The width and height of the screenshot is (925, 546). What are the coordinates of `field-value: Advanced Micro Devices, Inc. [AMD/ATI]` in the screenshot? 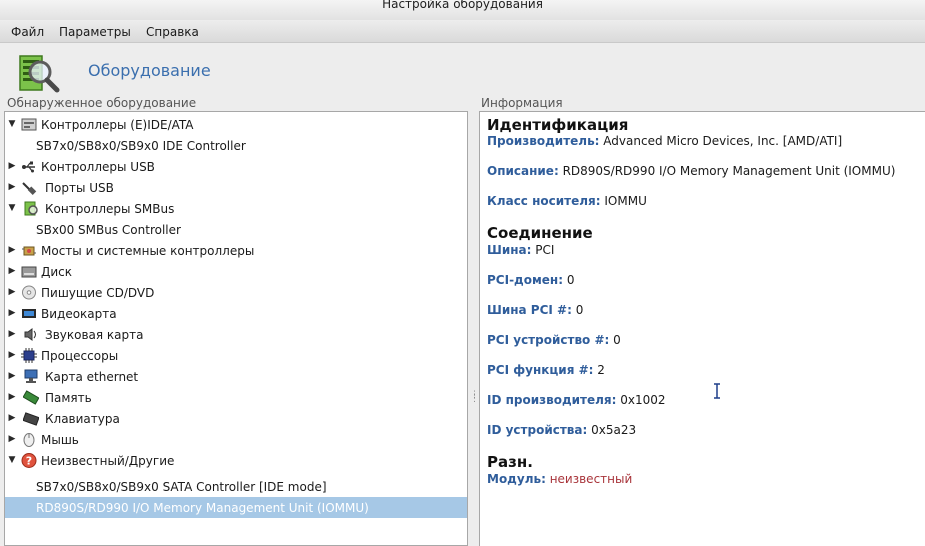 It's located at (723, 141).